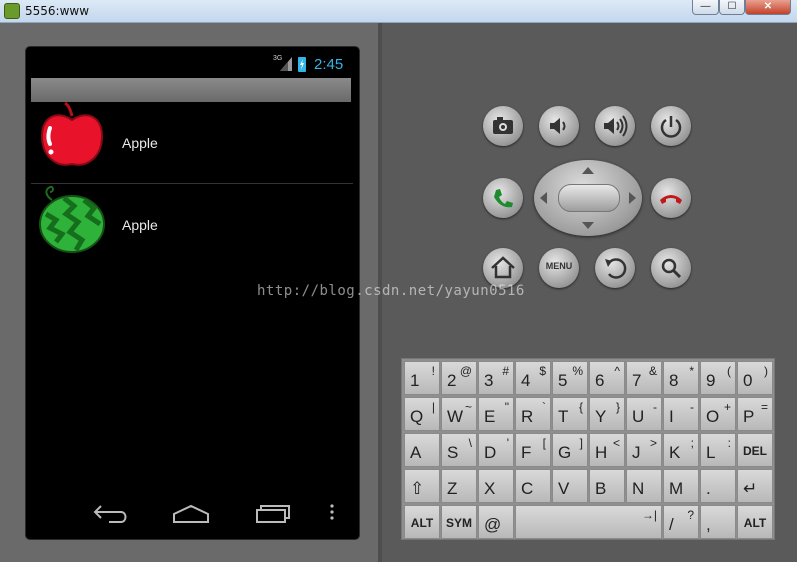 The image size is (797, 562). Describe the element at coordinates (671, 268) in the screenshot. I see `search-button` at that location.